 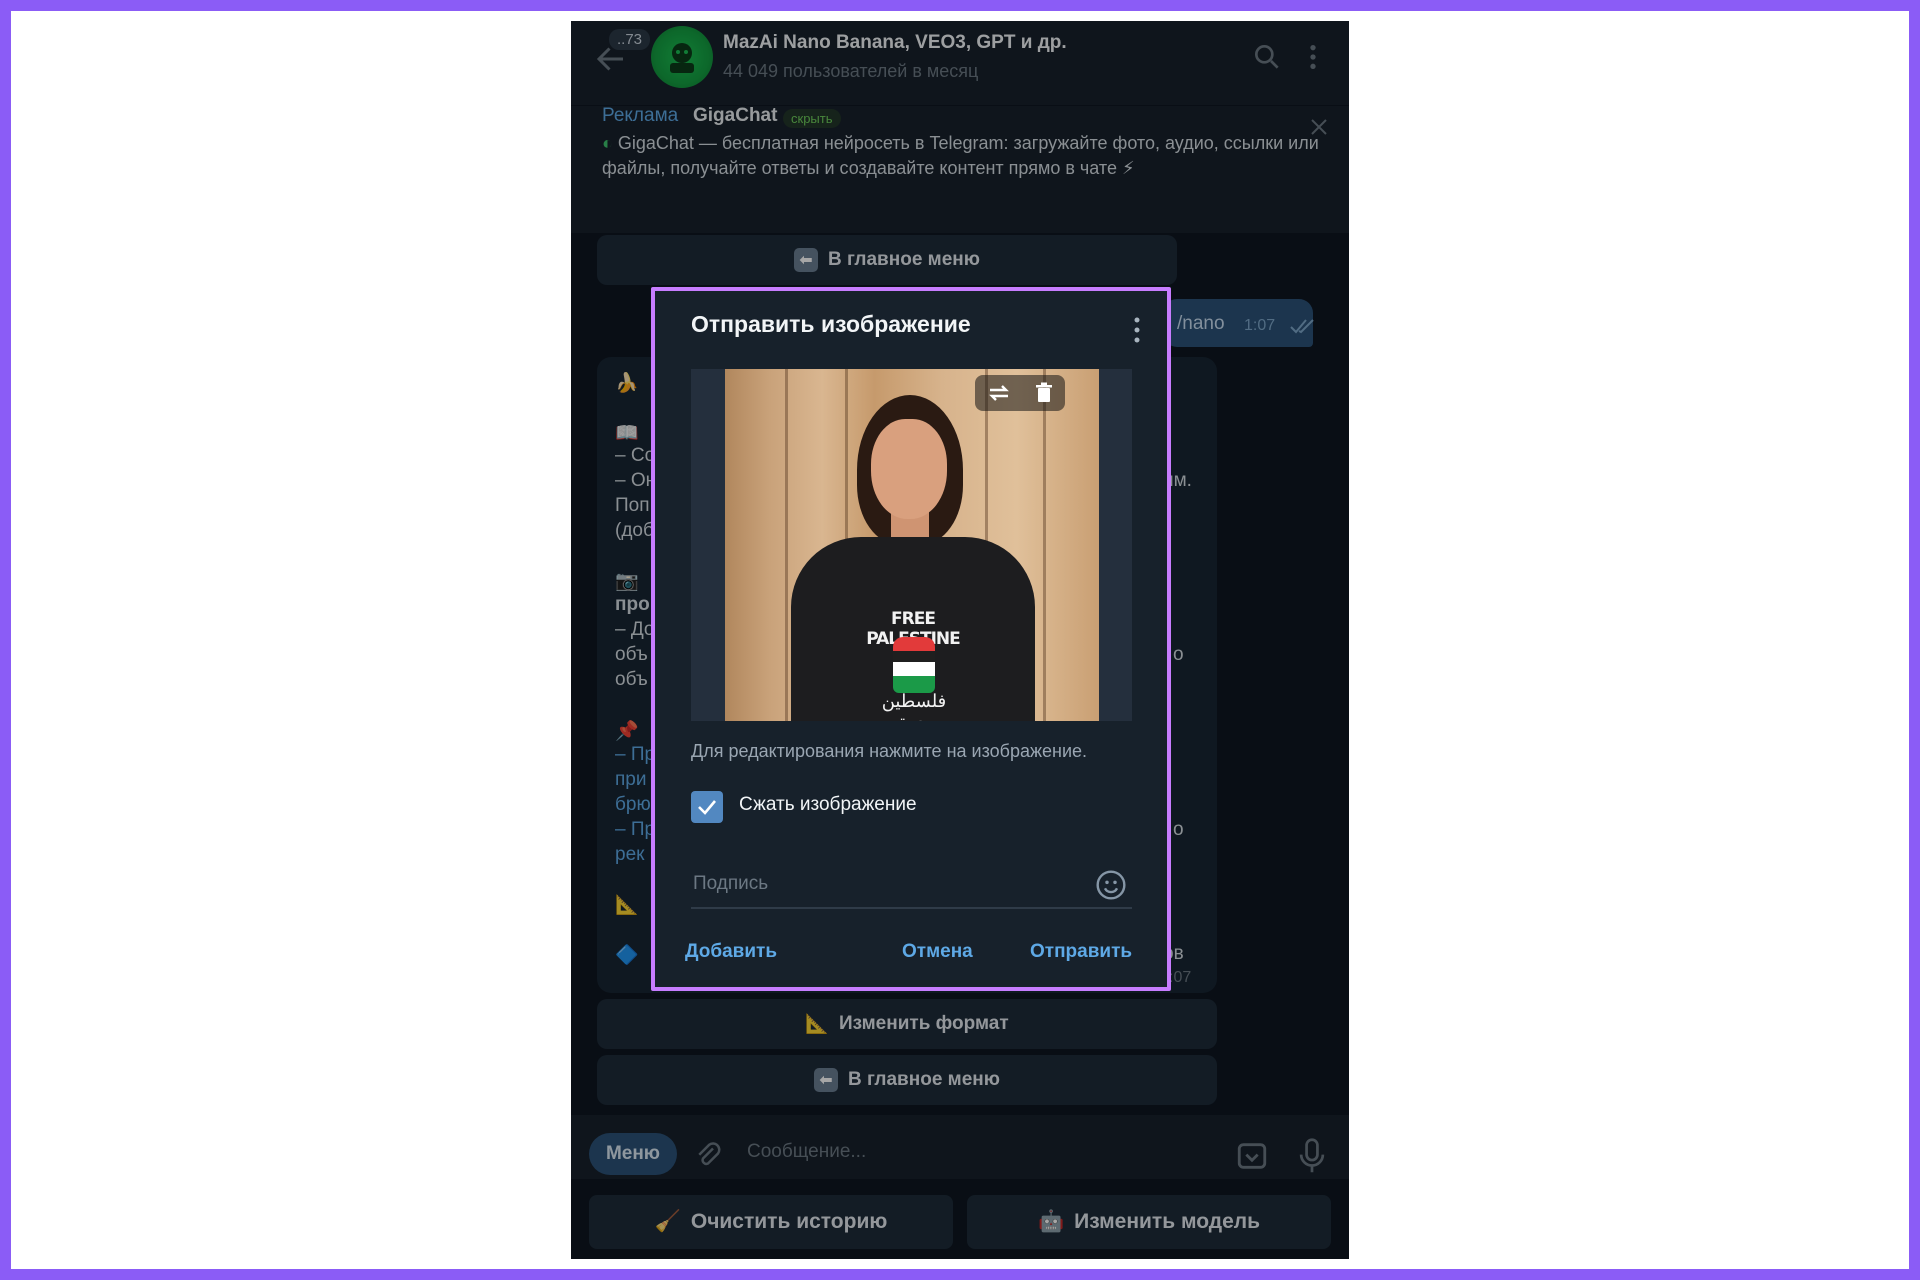 What do you see at coordinates (1020, 393) in the screenshot?
I see `photo-toolbar` at bounding box center [1020, 393].